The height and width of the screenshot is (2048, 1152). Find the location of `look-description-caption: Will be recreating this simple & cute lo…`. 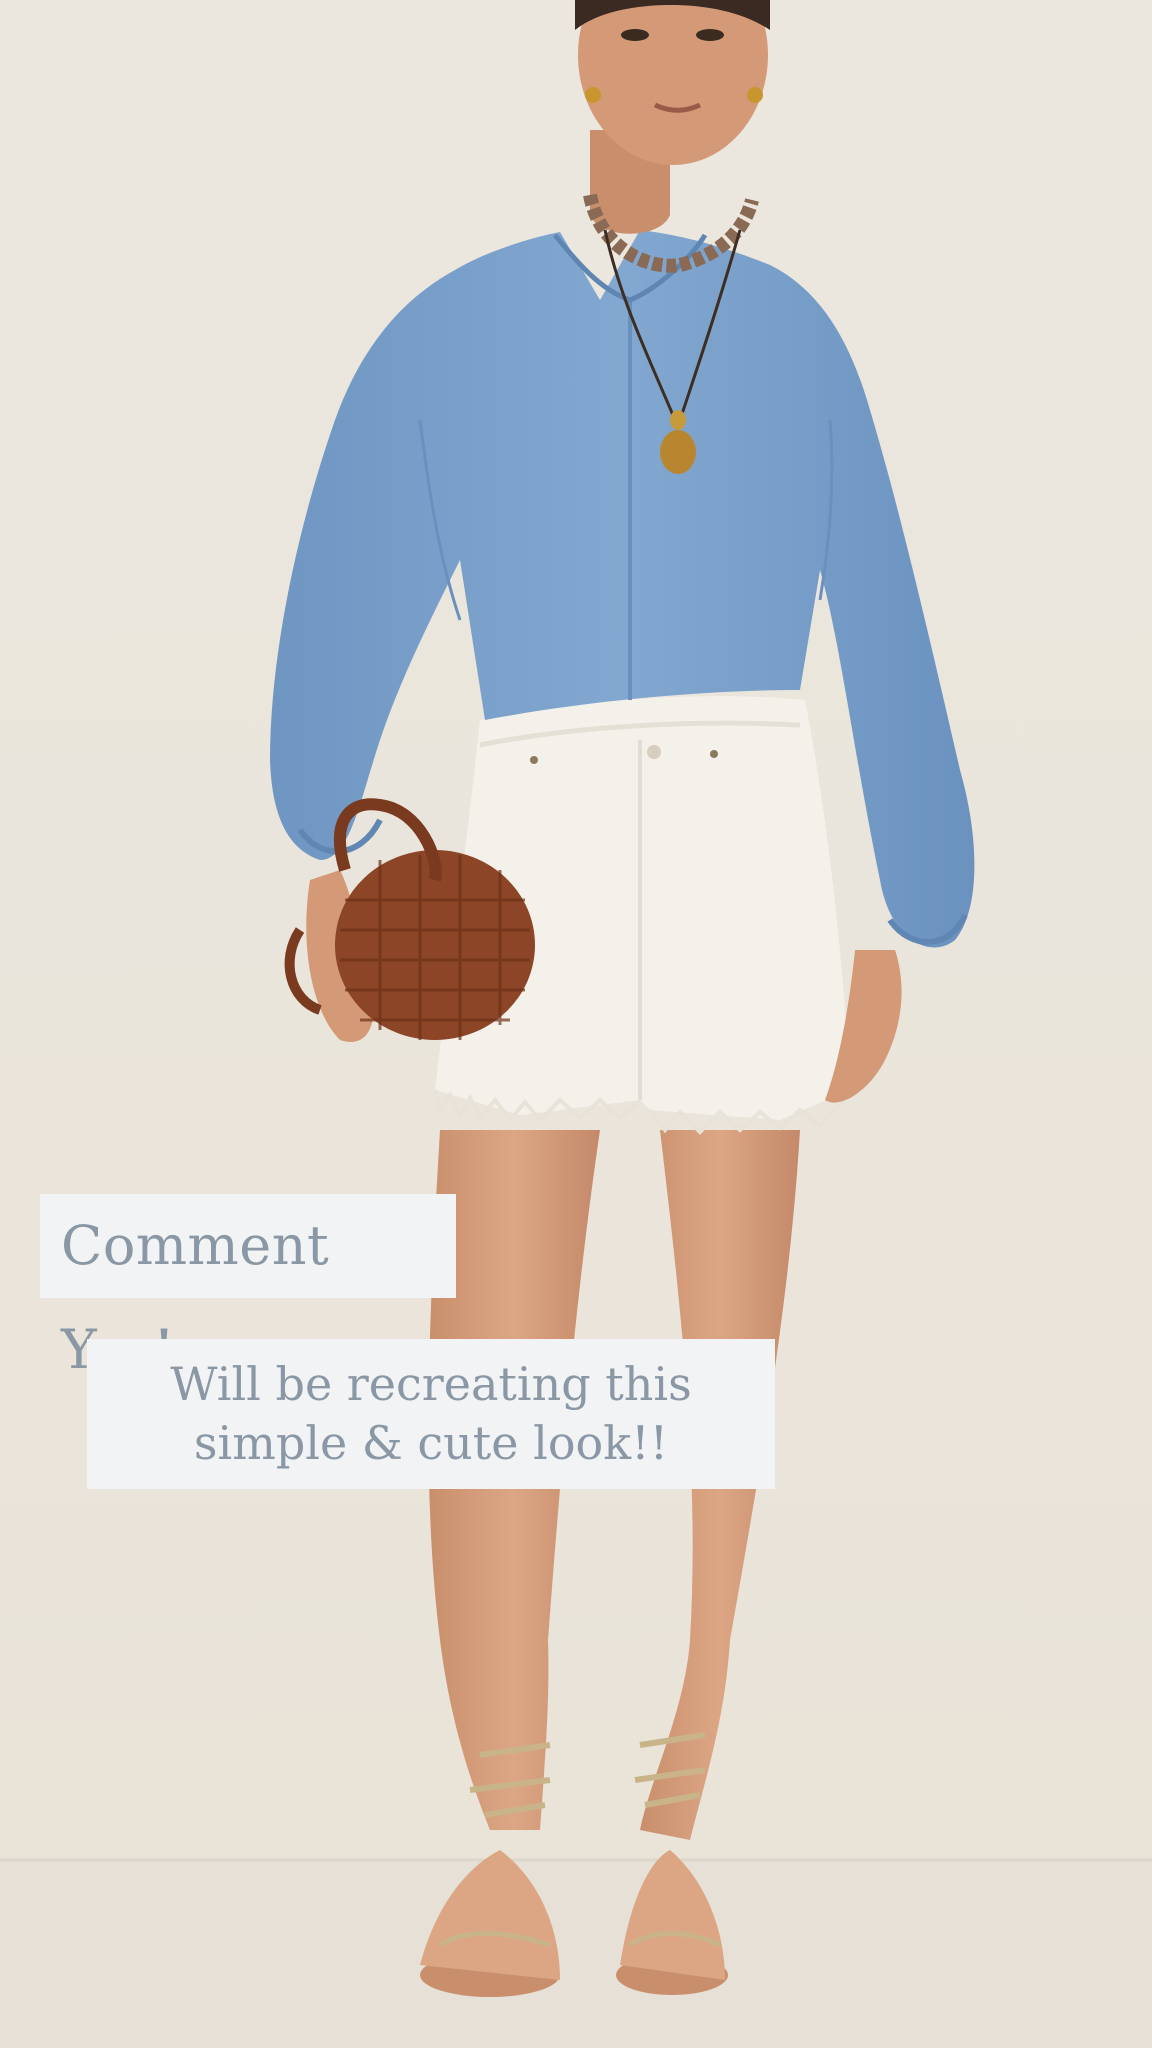

look-description-caption: Will be recreating this simple & cute lo… is located at coordinates (431, 1414).